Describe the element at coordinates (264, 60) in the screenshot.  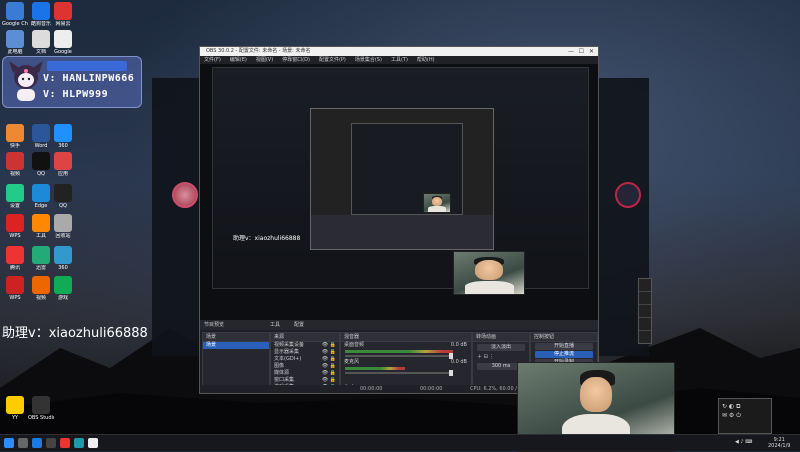
I see `menu-item: 视图(V)` at that location.